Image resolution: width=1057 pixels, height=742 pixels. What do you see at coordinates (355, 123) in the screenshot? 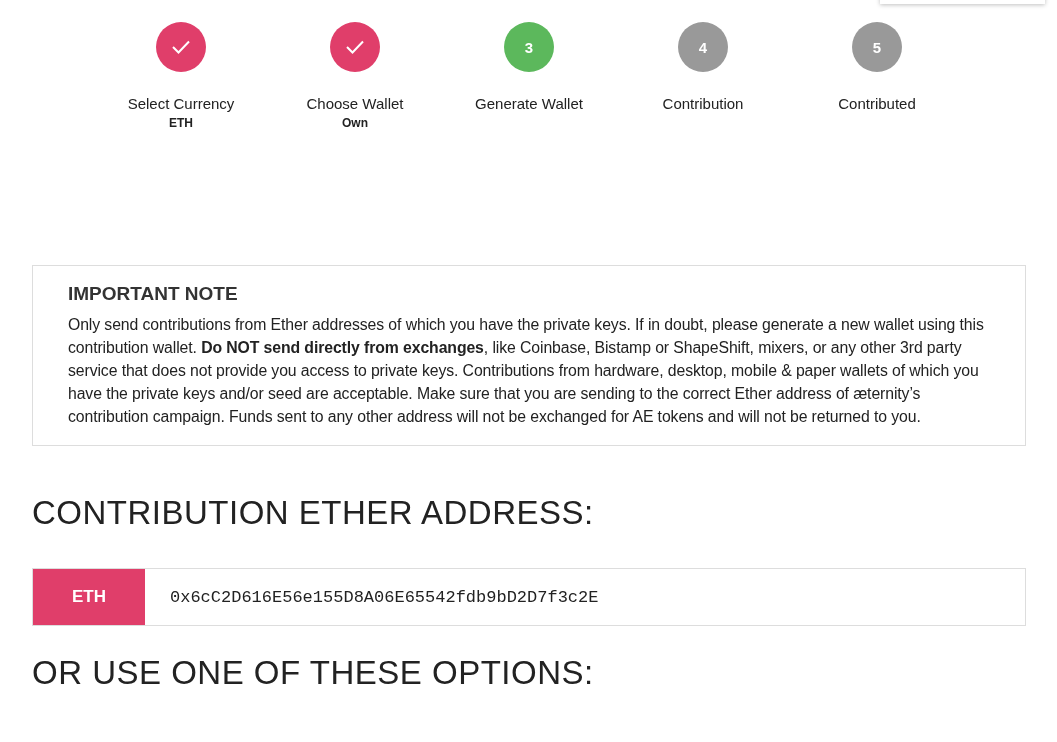
I see `step-value: Own` at bounding box center [355, 123].